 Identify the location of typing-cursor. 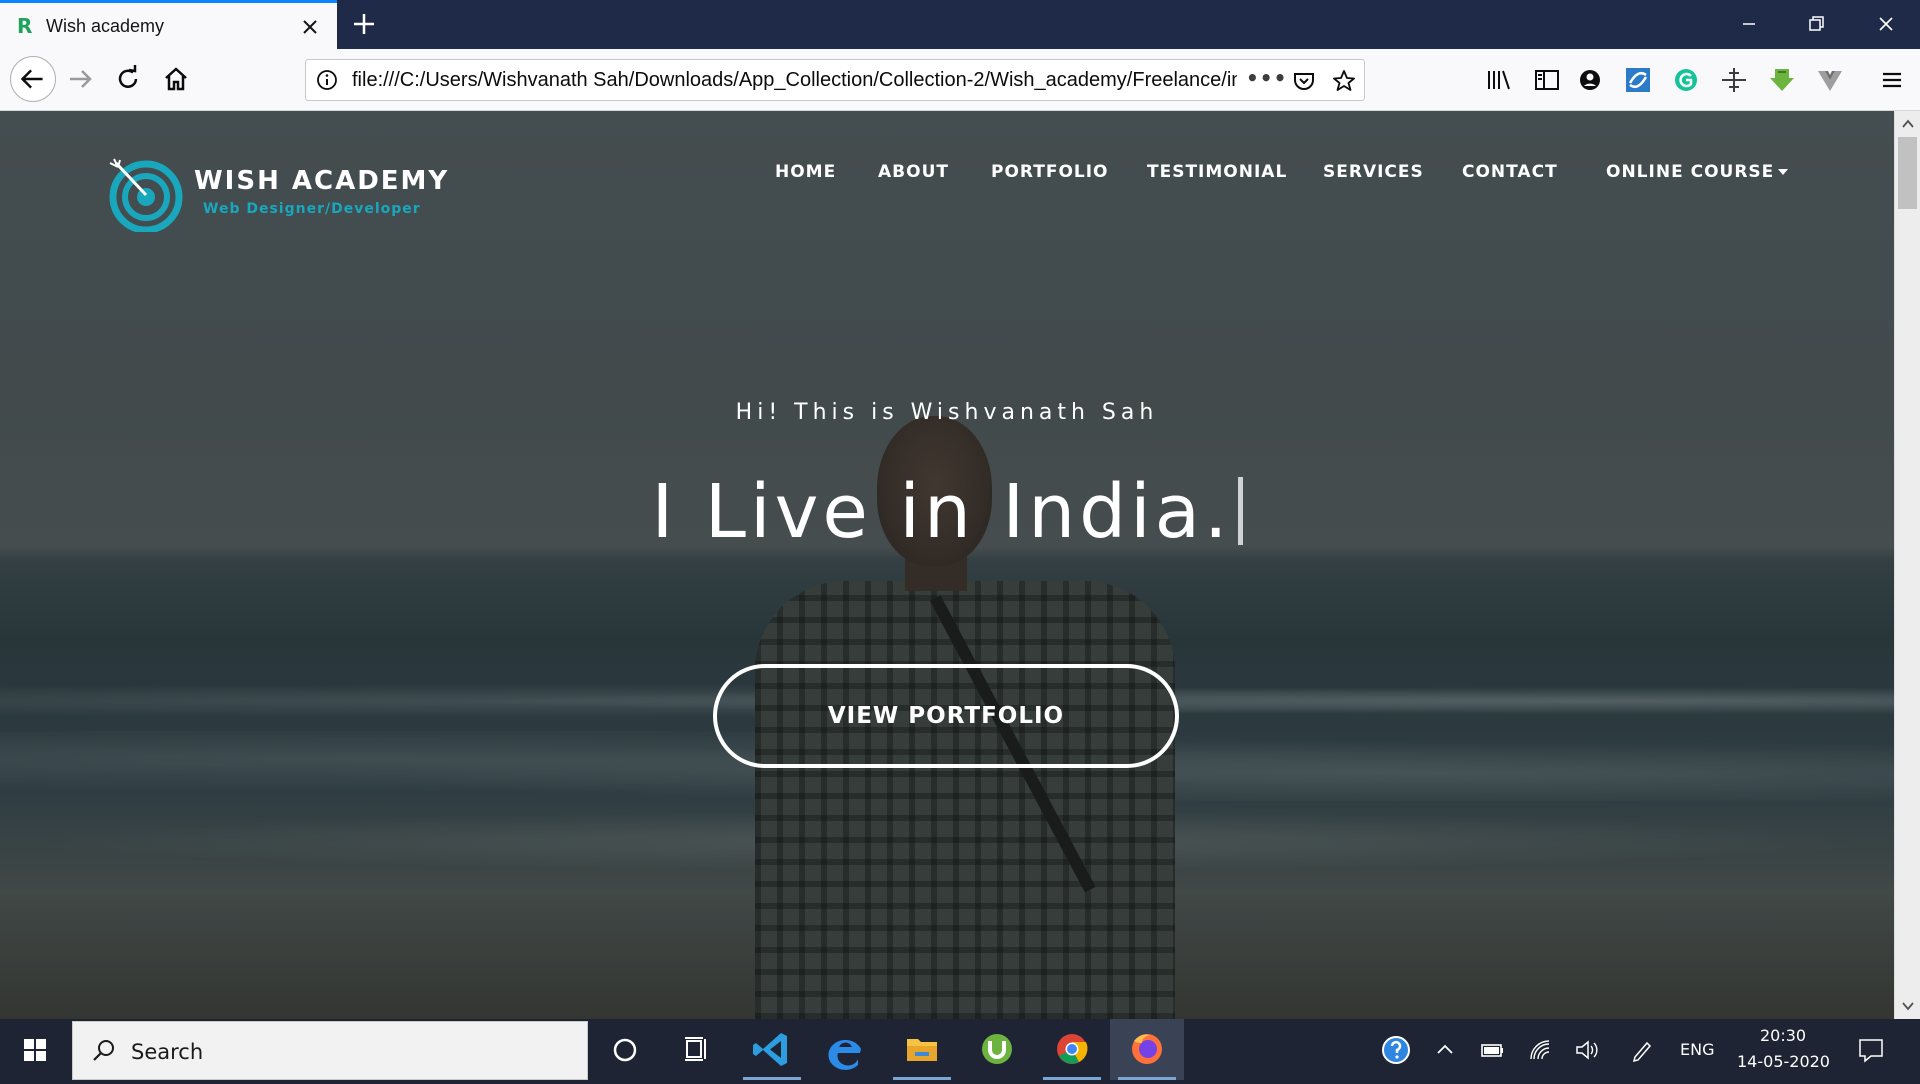
(1240, 511).